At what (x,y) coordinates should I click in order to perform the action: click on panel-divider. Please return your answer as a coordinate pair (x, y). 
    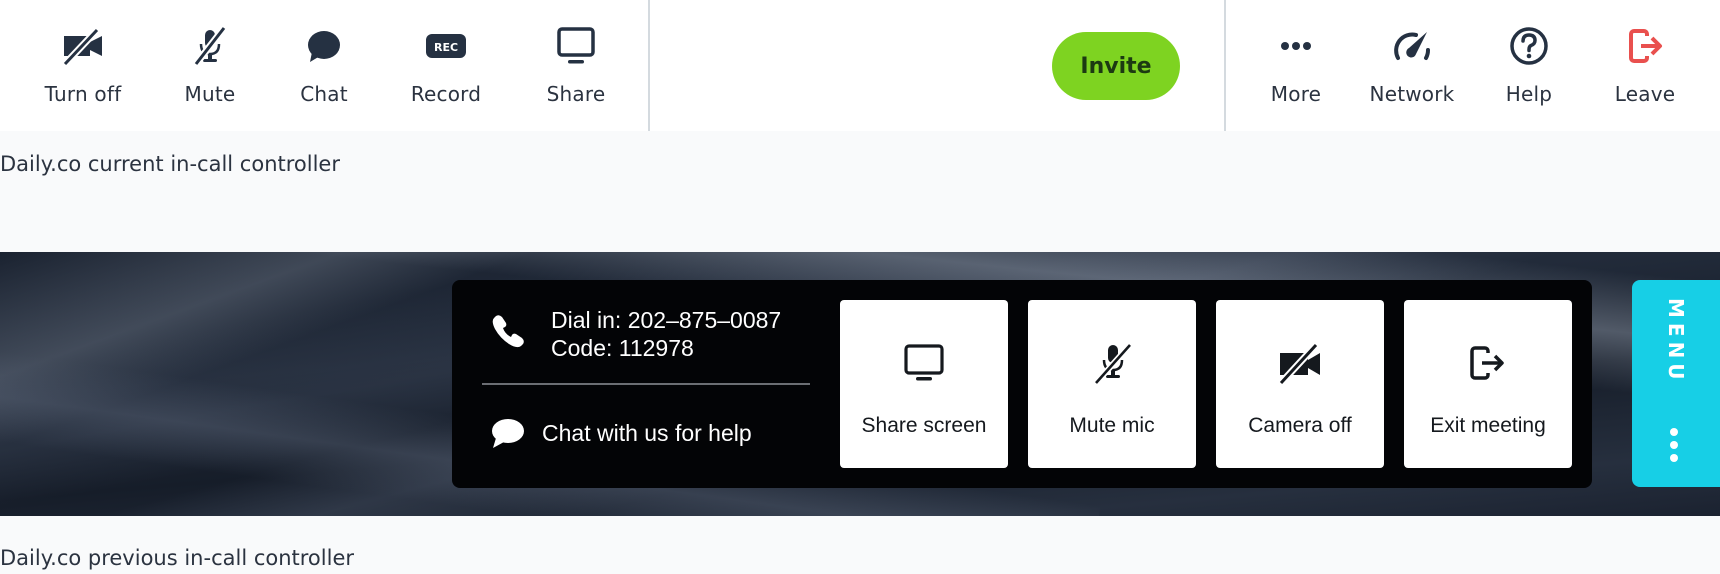
    Looking at the image, I should click on (646, 384).